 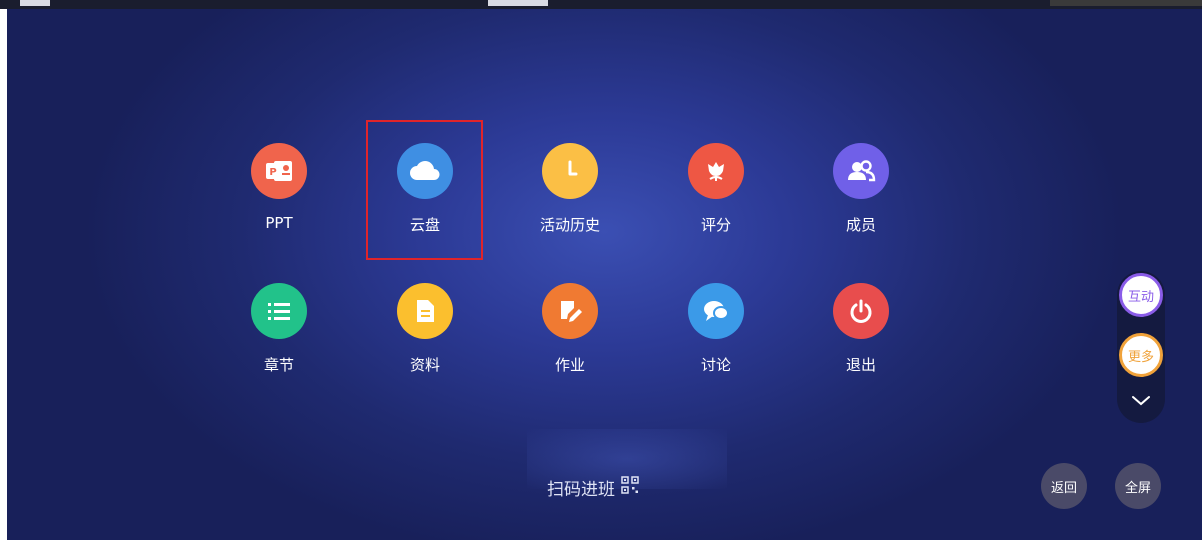 What do you see at coordinates (861, 171) in the screenshot?
I see `members-icon` at bounding box center [861, 171].